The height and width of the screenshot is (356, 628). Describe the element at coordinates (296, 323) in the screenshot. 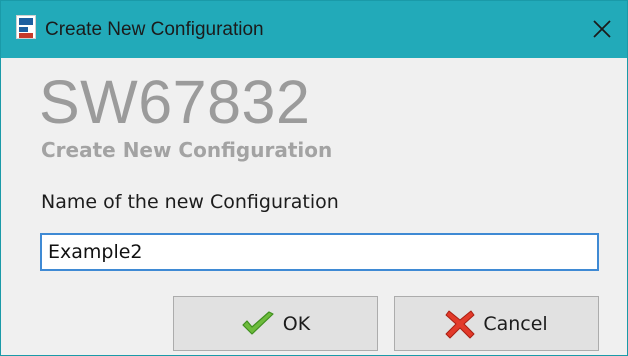

I see `ok-button-label: OK` at that location.